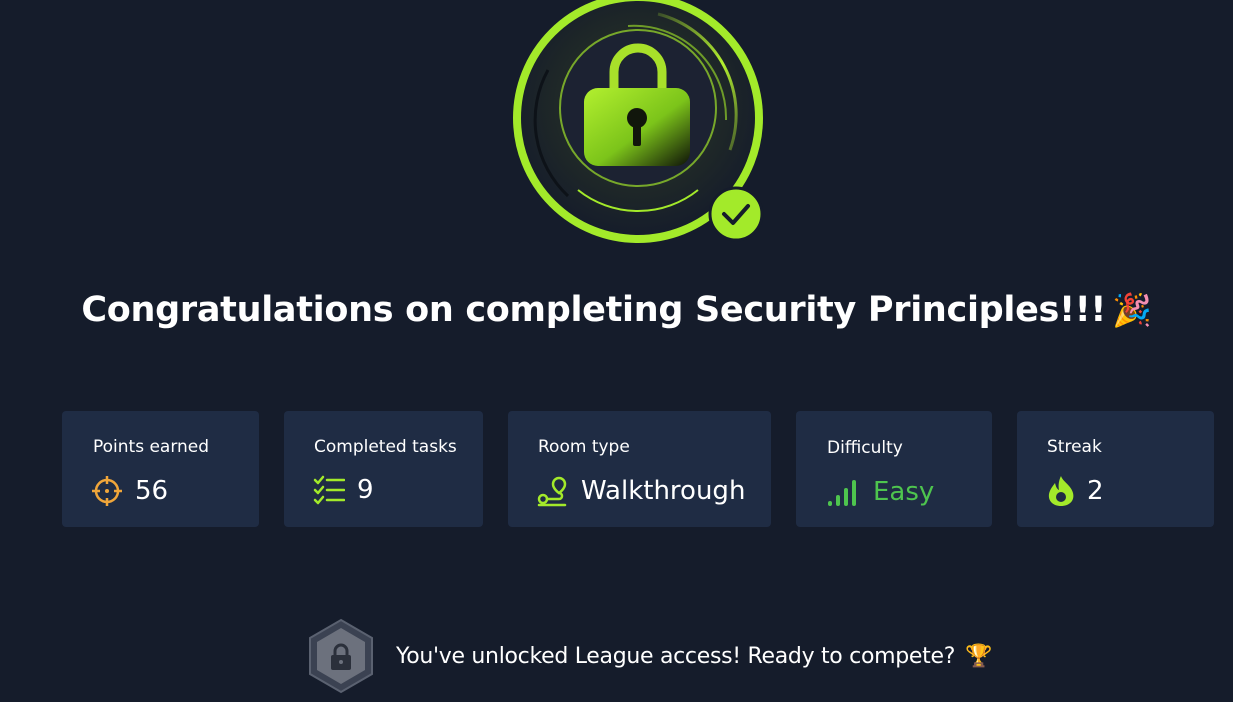  I want to click on points-label: Points earned, so click(151, 447).